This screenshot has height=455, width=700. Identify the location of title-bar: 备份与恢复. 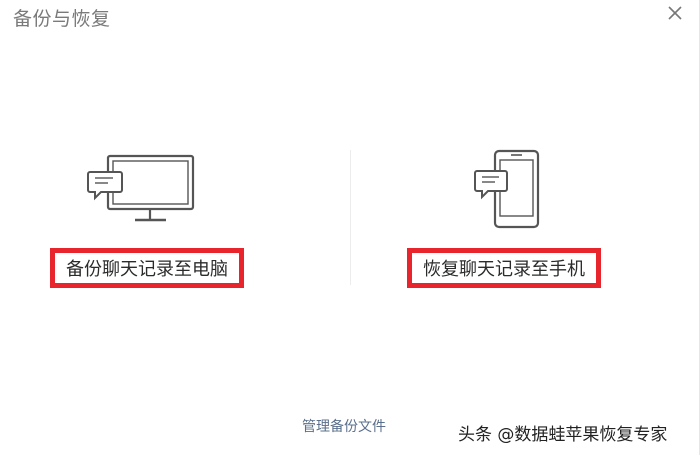
(350, 18).